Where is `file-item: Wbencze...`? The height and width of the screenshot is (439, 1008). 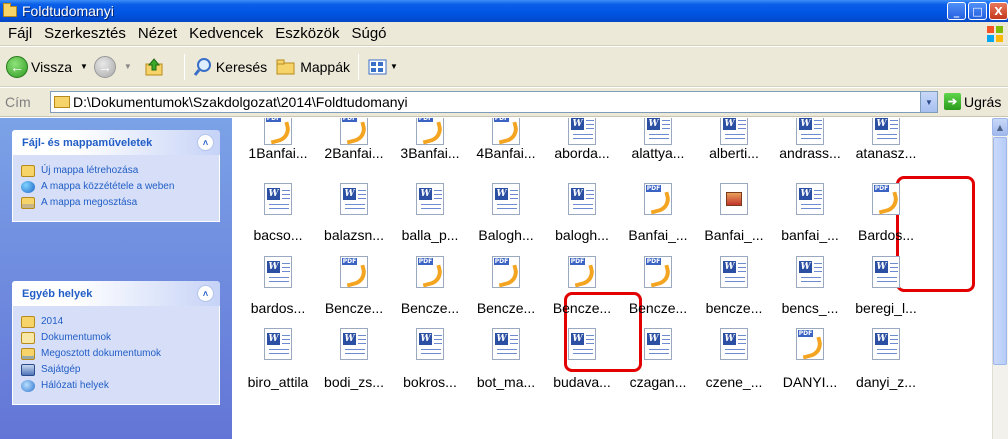 file-item: Wbencze... is located at coordinates (734, 282).